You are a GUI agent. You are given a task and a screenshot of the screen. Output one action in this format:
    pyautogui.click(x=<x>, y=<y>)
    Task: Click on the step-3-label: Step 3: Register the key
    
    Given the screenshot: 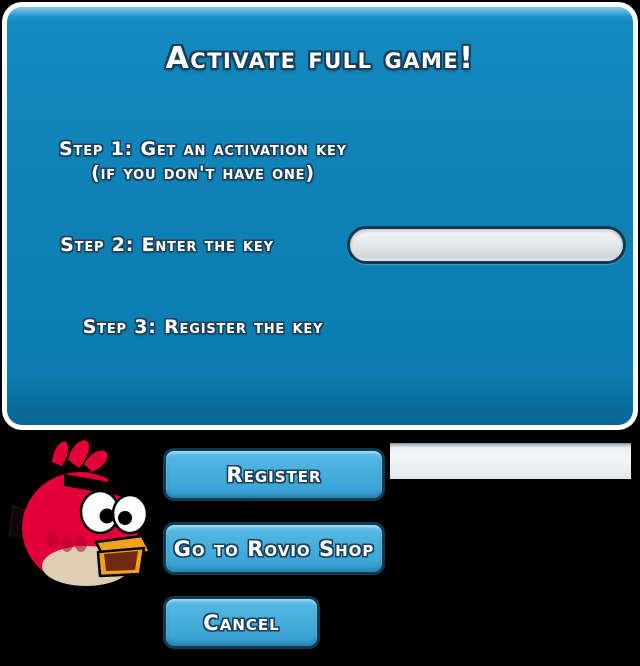 What is the action you would take?
    pyautogui.click(x=203, y=327)
    